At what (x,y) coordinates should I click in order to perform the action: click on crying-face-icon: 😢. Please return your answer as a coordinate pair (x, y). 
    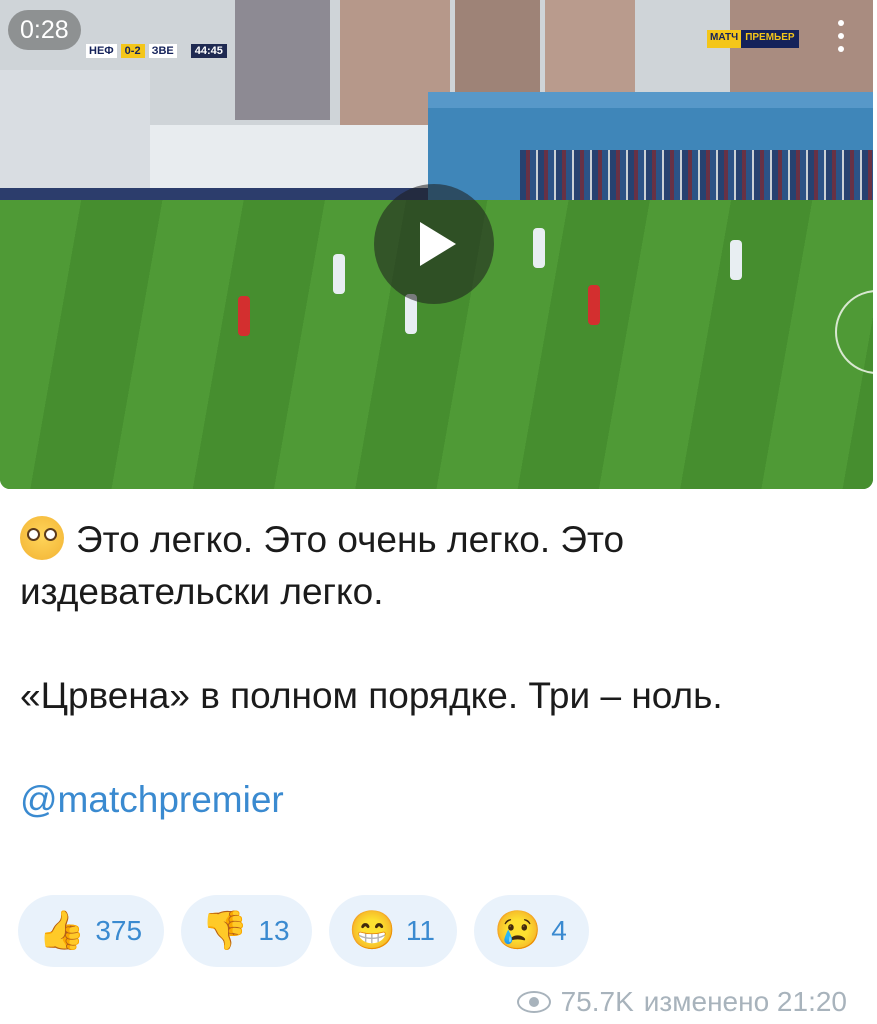
    Looking at the image, I should click on (517, 931).